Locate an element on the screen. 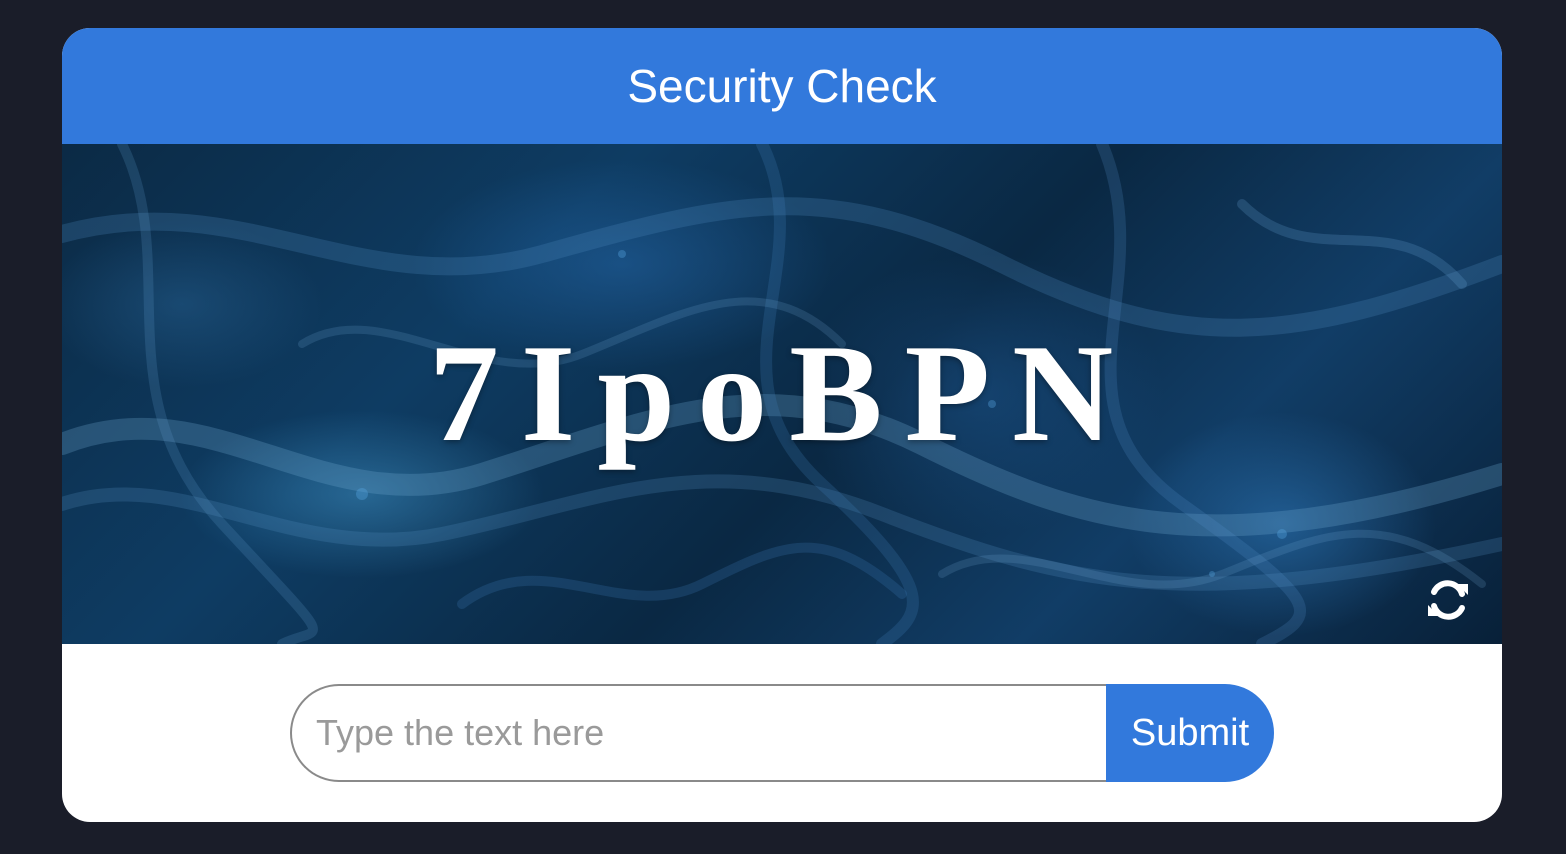 The height and width of the screenshot is (854, 1566). captcha-code: 7IpoBPN is located at coordinates (782, 393).